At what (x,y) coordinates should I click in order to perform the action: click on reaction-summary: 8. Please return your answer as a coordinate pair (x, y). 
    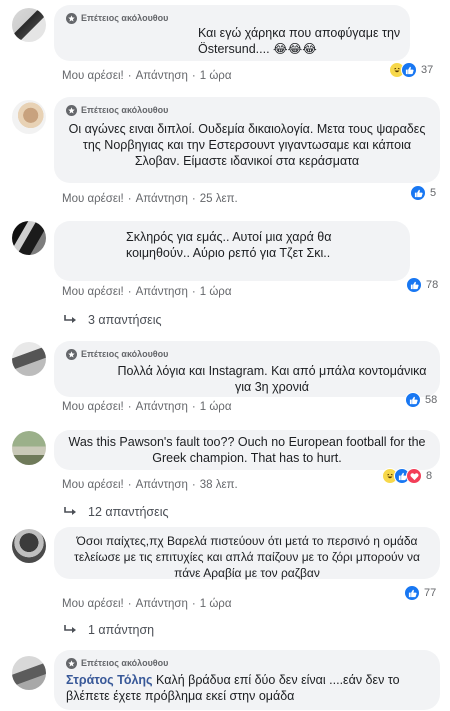
    Looking at the image, I should click on (407, 476).